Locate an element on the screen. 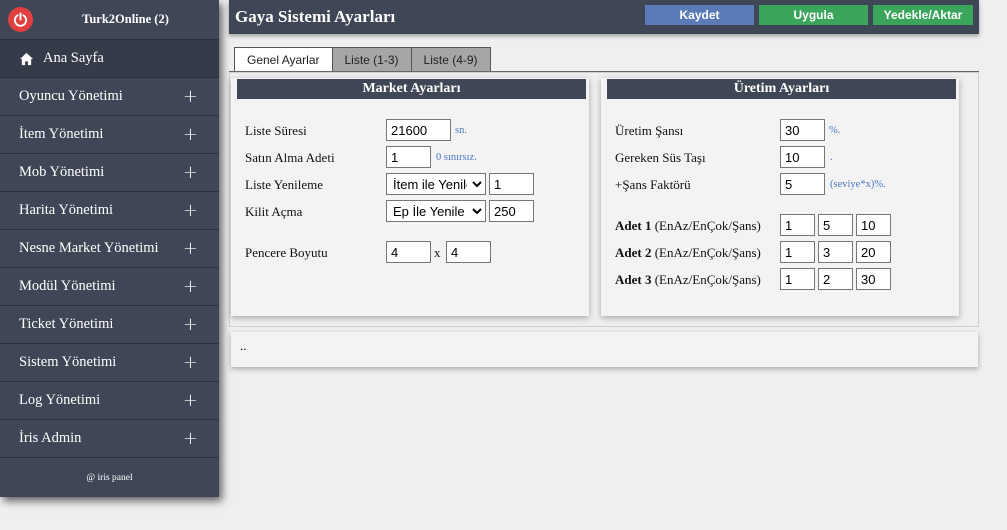 This screenshot has height=530, width=1007. production-chance-input is located at coordinates (802, 130).